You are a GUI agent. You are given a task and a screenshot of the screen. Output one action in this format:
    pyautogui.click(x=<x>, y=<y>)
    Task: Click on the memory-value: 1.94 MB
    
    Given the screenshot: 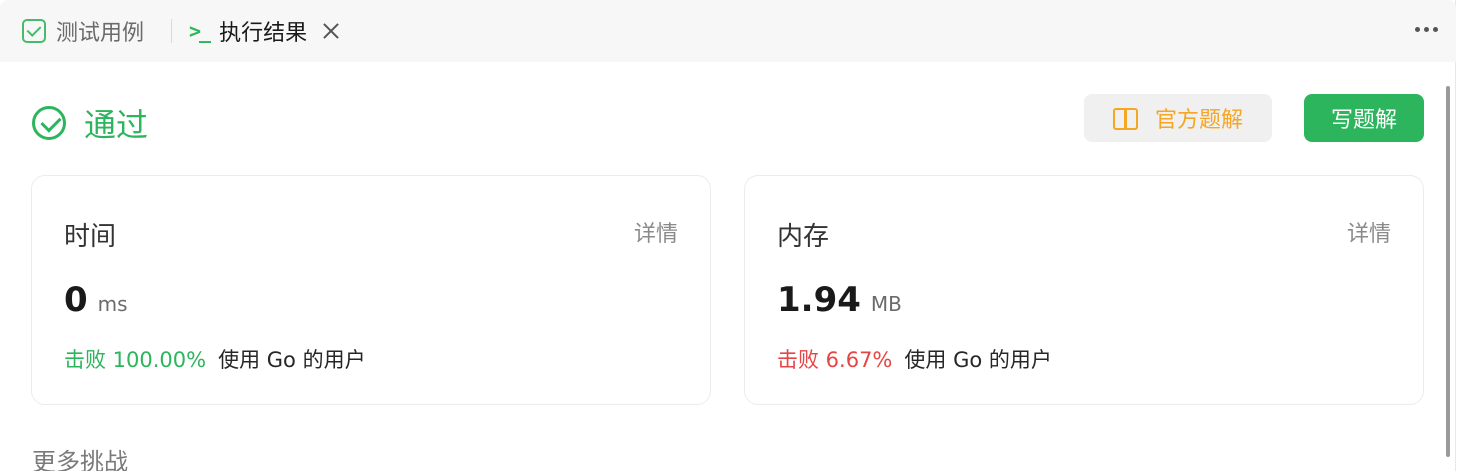 What is the action you would take?
    pyautogui.click(x=839, y=300)
    